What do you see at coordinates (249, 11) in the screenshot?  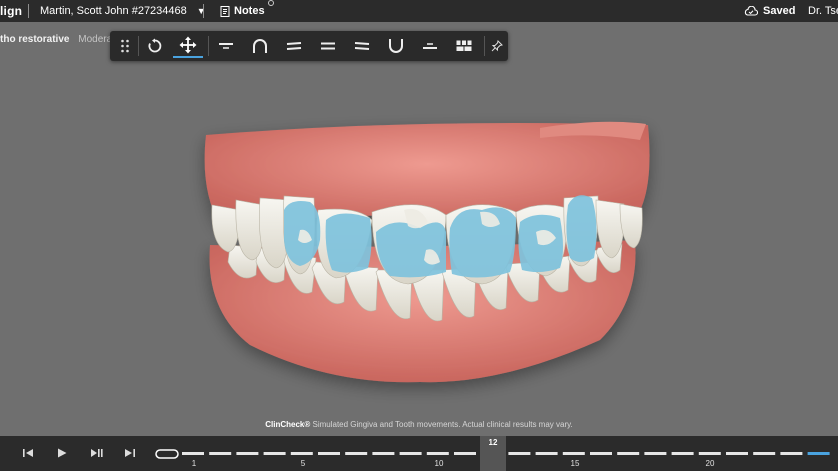 I see `notes-label: Notes` at bounding box center [249, 11].